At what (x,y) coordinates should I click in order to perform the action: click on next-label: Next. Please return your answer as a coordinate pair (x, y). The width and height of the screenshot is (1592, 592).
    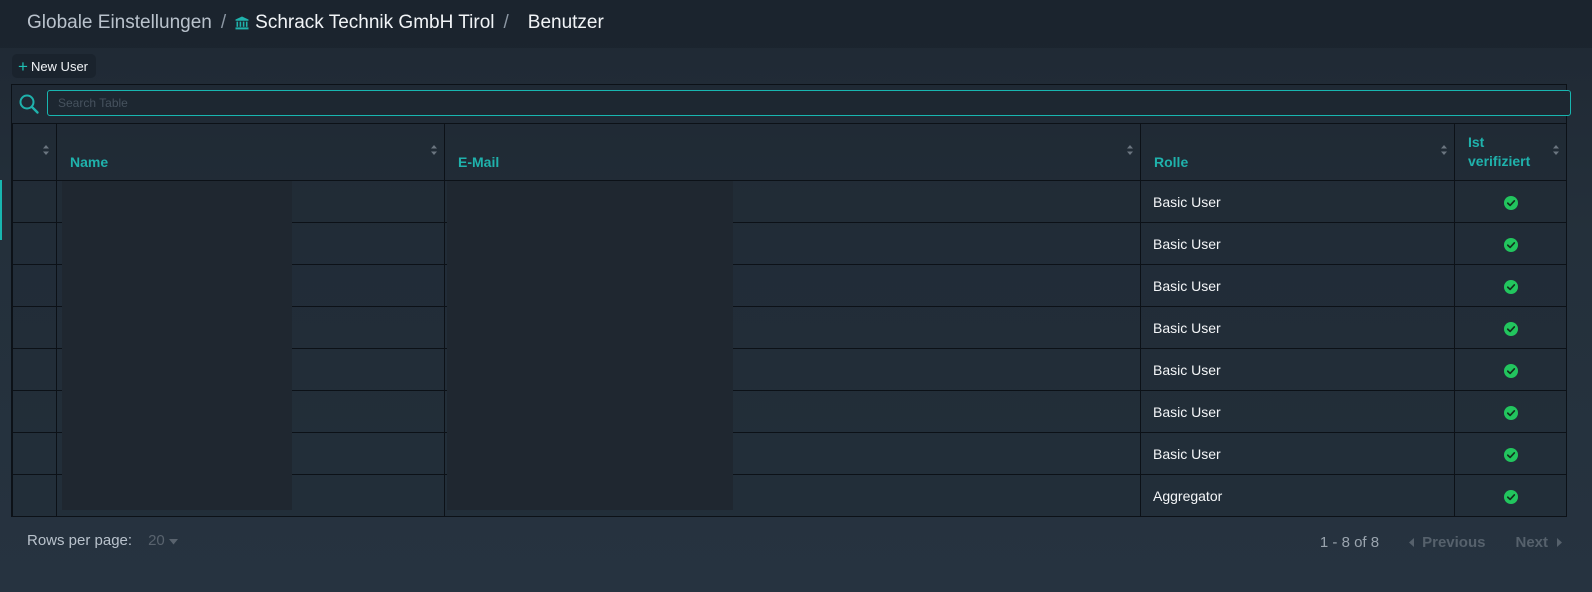
    Looking at the image, I should click on (1531, 542).